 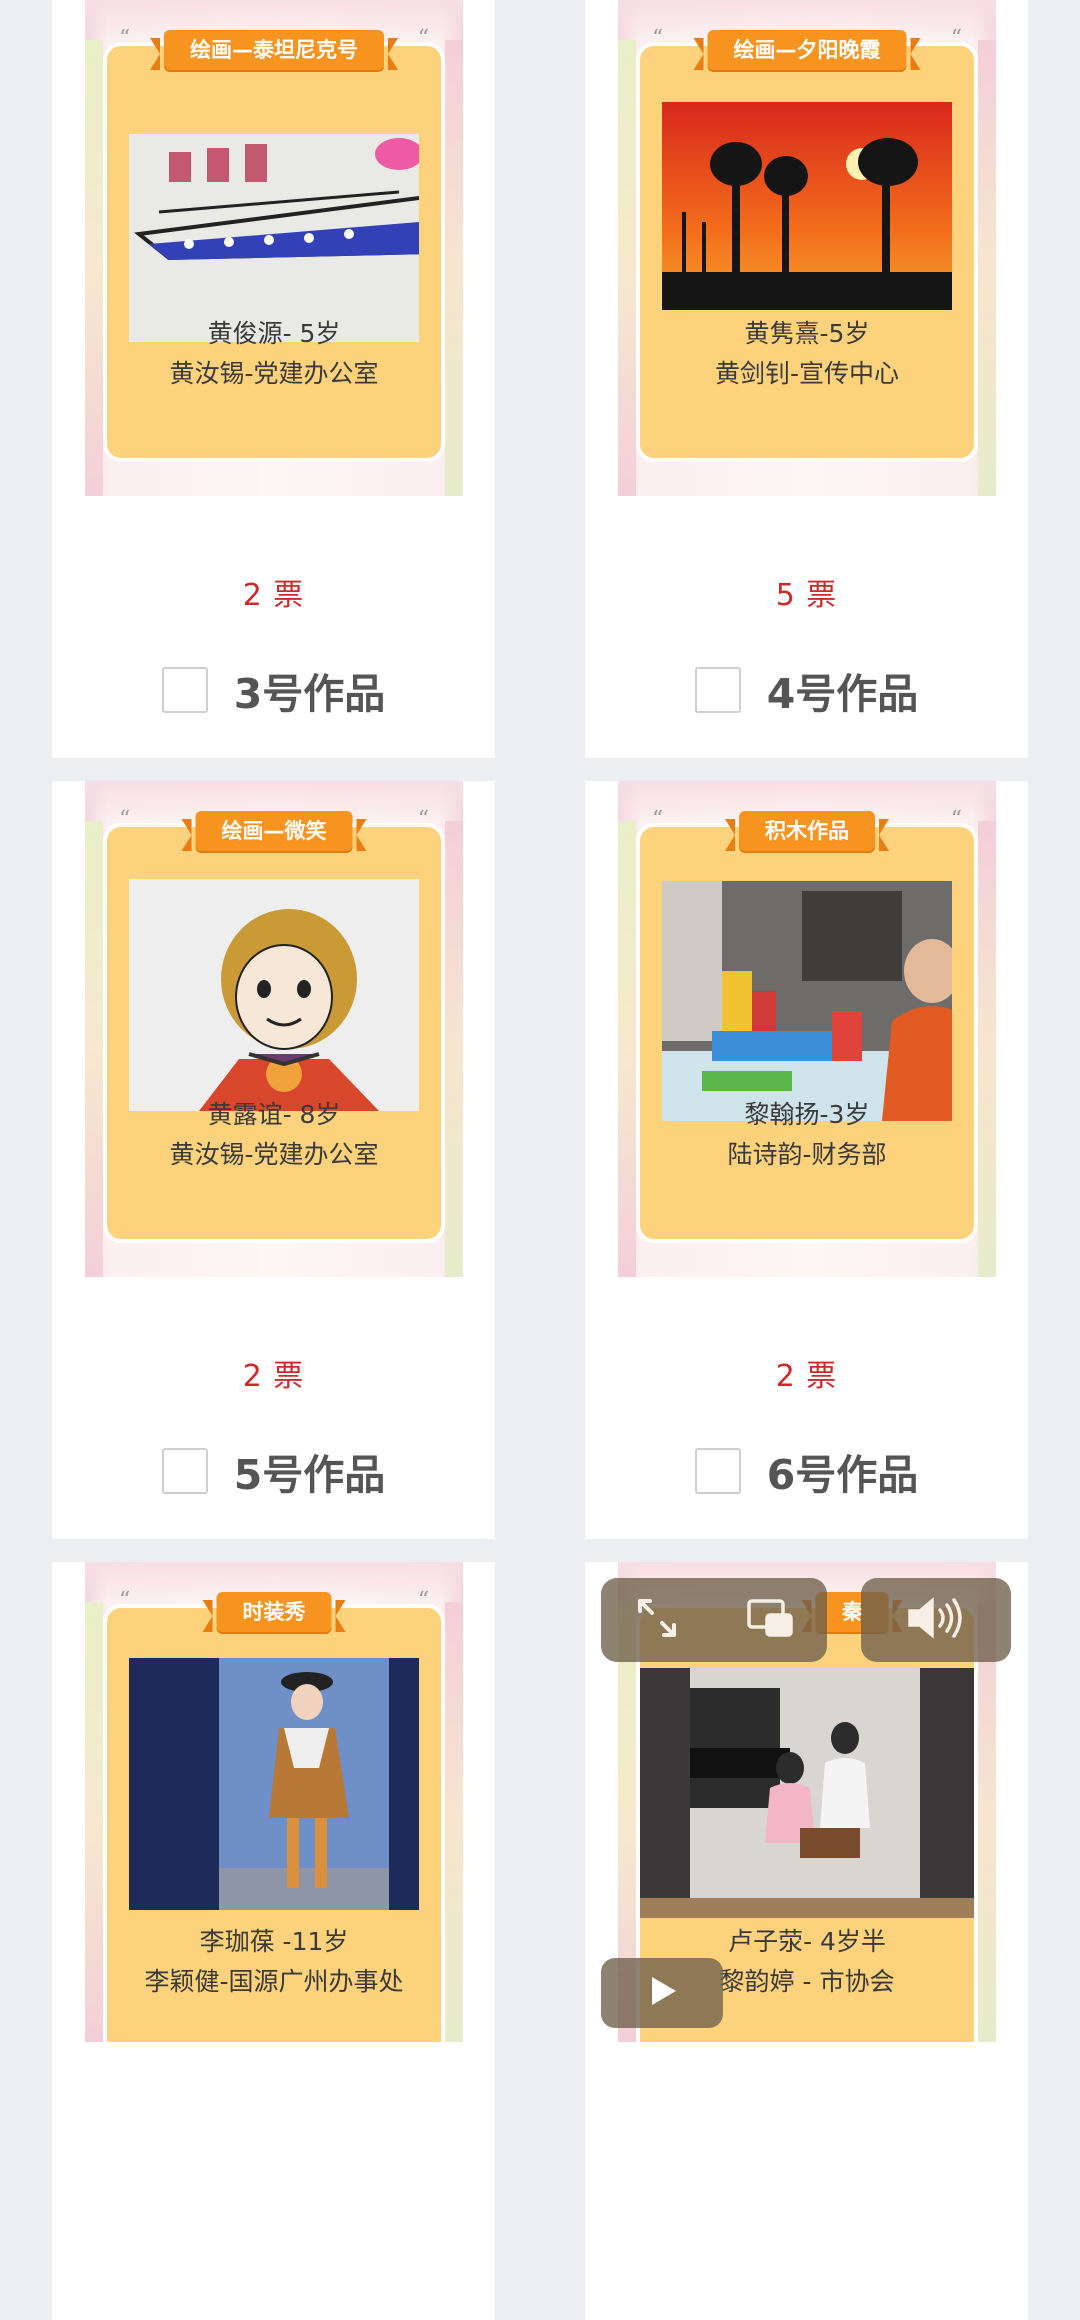 What do you see at coordinates (807, 50) in the screenshot?
I see `category-ribbon: 绘画—夕阳晚霞` at bounding box center [807, 50].